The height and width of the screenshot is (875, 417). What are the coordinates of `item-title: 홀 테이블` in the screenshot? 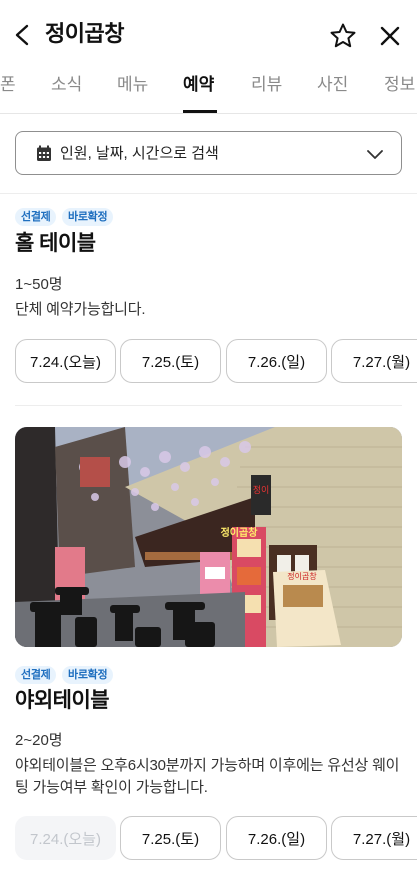 It's located at (55, 243).